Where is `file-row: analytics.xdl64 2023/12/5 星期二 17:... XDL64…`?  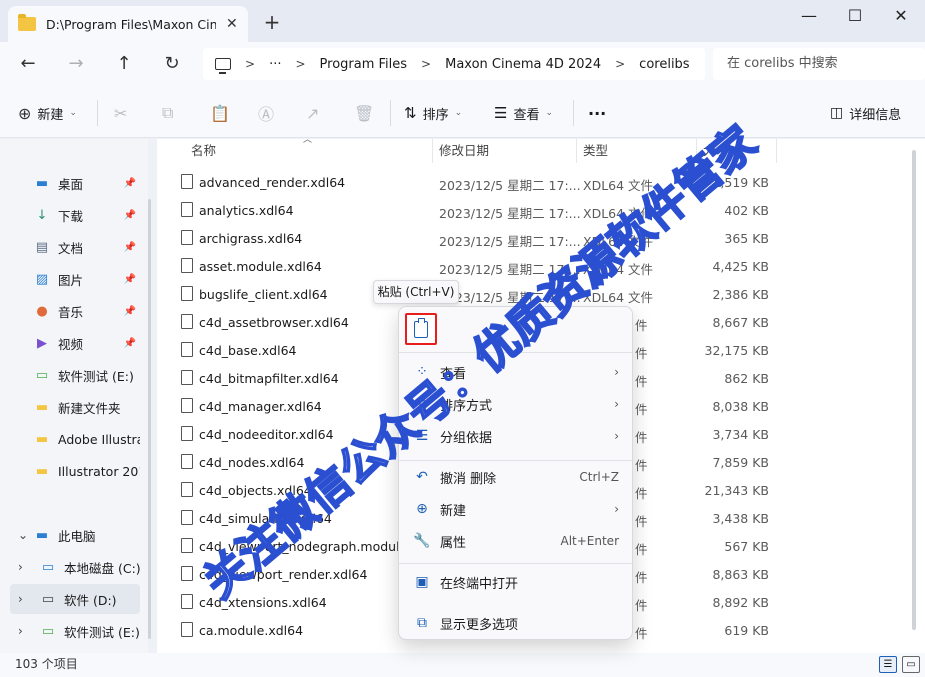
file-row: analytics.xdl64 2023/12/5 星期二 17:... XDL64… is located at coordinates (478, 210).